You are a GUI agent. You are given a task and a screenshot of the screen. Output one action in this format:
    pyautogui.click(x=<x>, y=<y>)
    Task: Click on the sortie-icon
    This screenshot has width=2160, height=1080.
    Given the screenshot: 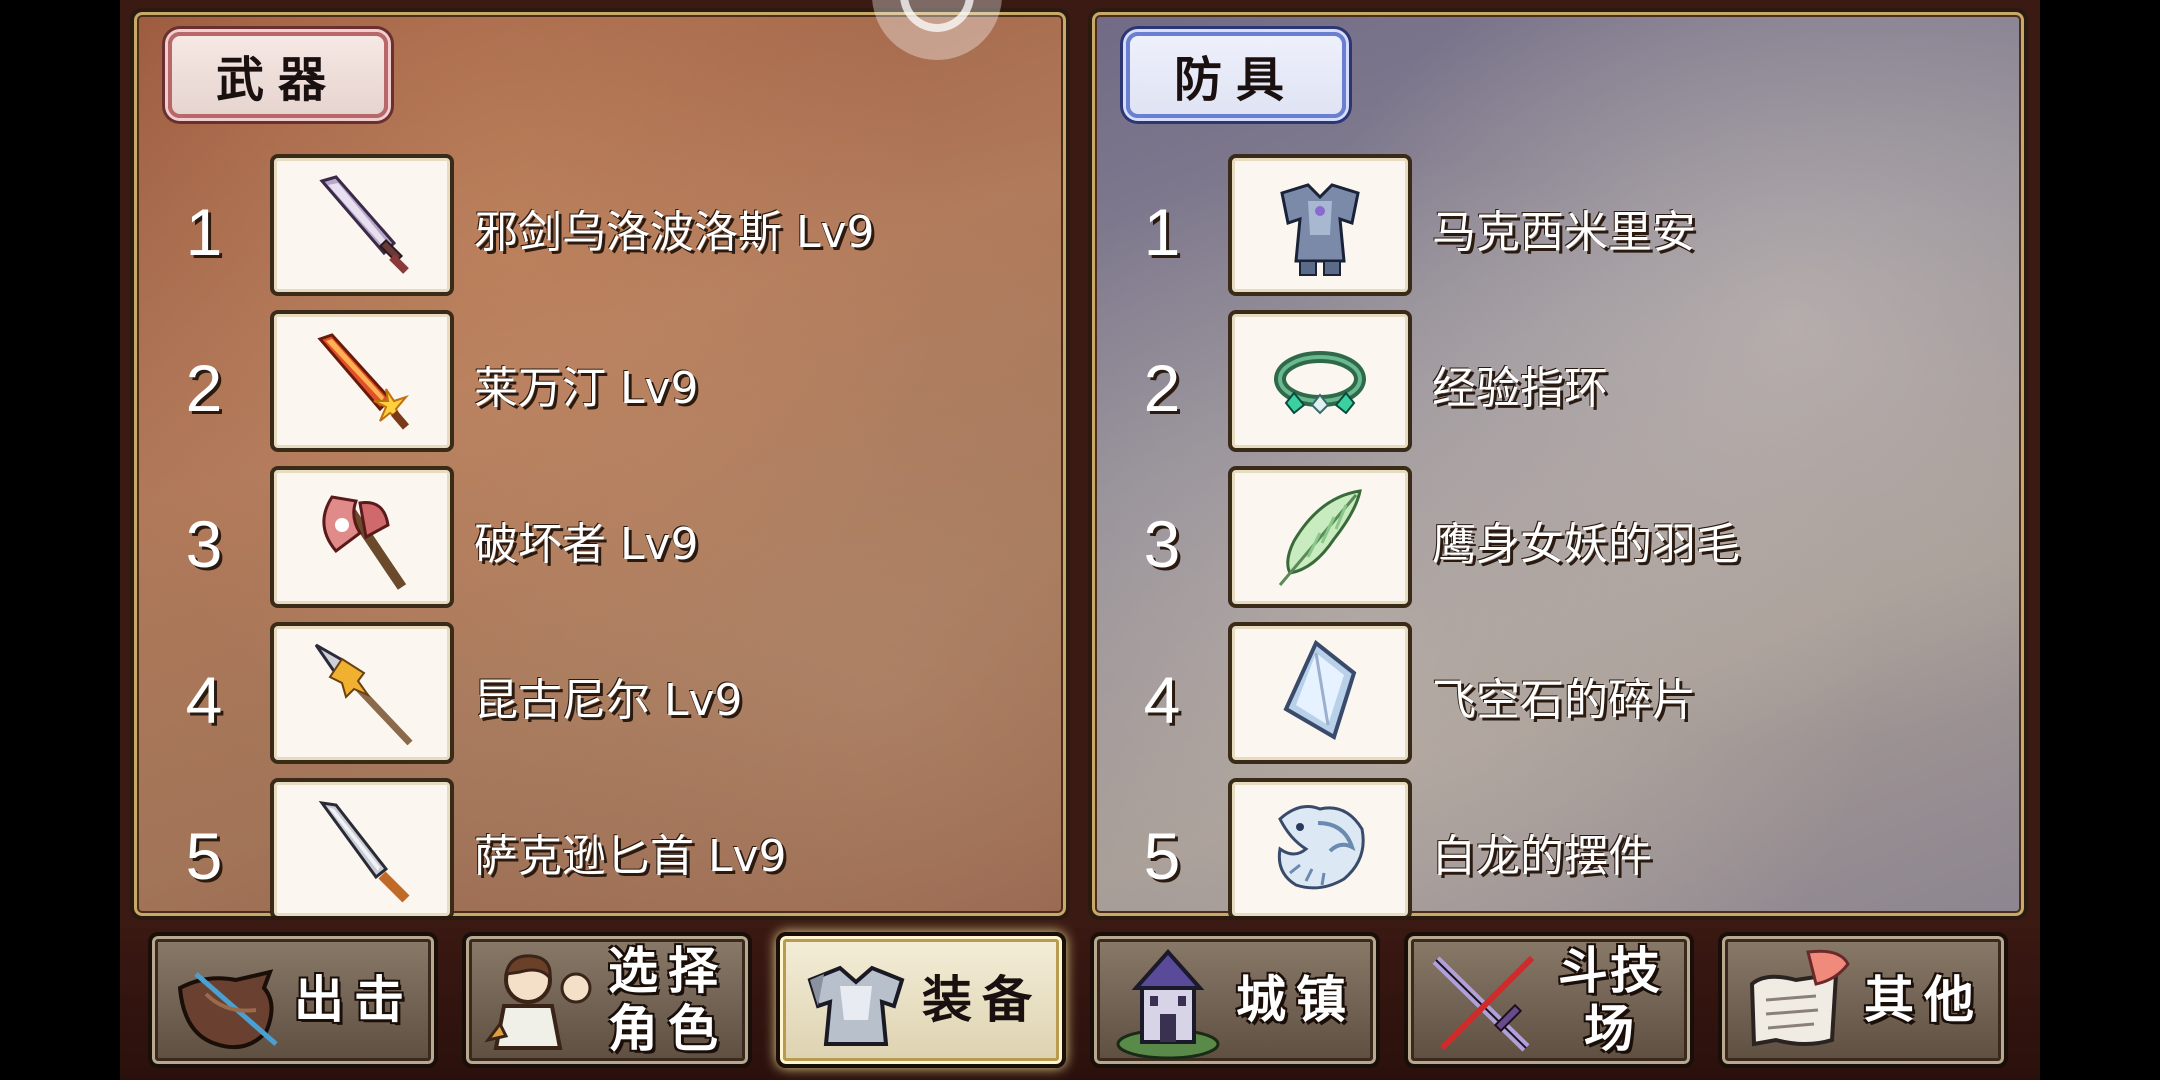 What is the action you would take?
    pyautogui.click(x=227, y=1009)
    